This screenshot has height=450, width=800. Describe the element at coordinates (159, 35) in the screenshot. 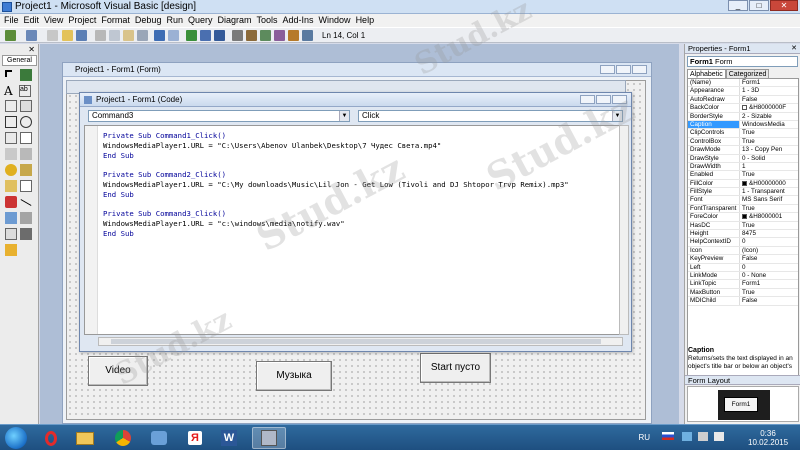

I see `undo-icon` at that location.